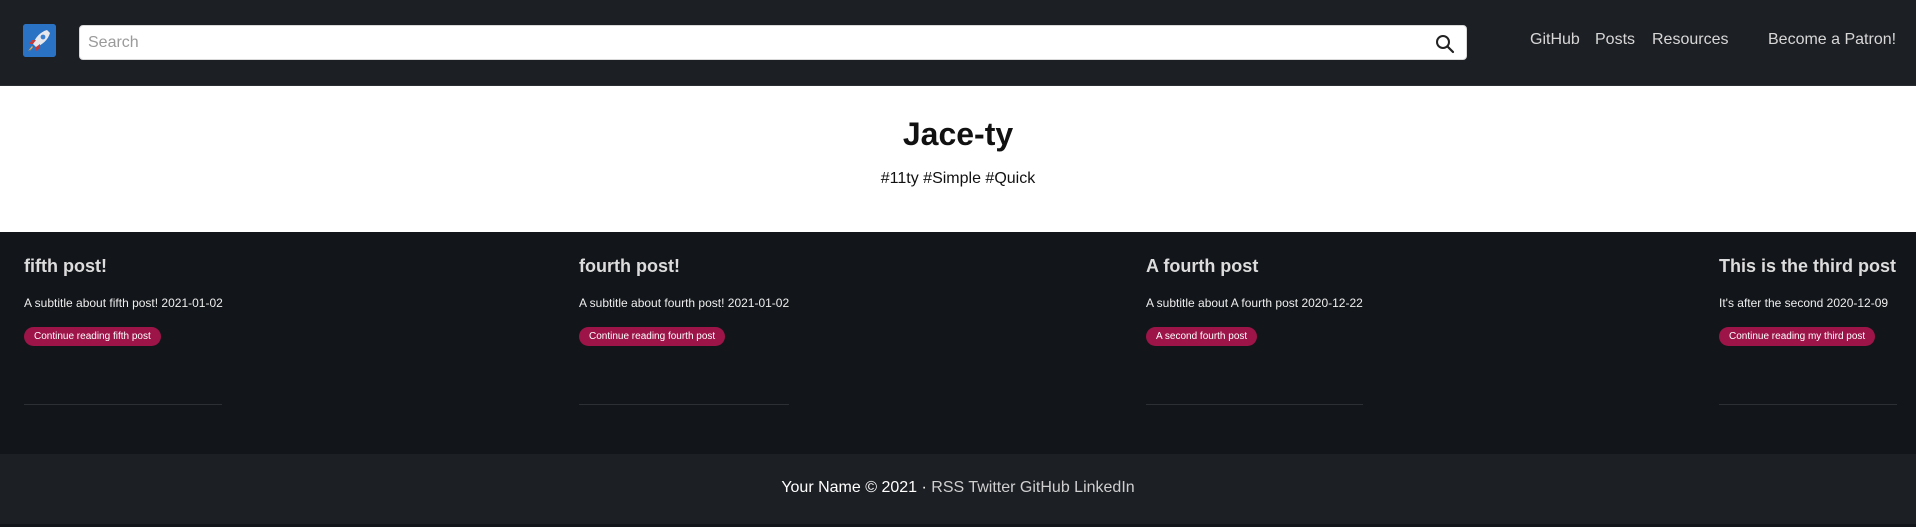  Describe the element at coordinates (1804, 303) in the screenshot. I see `post-subtitle: It's after the second 2020-12-09` at that location.